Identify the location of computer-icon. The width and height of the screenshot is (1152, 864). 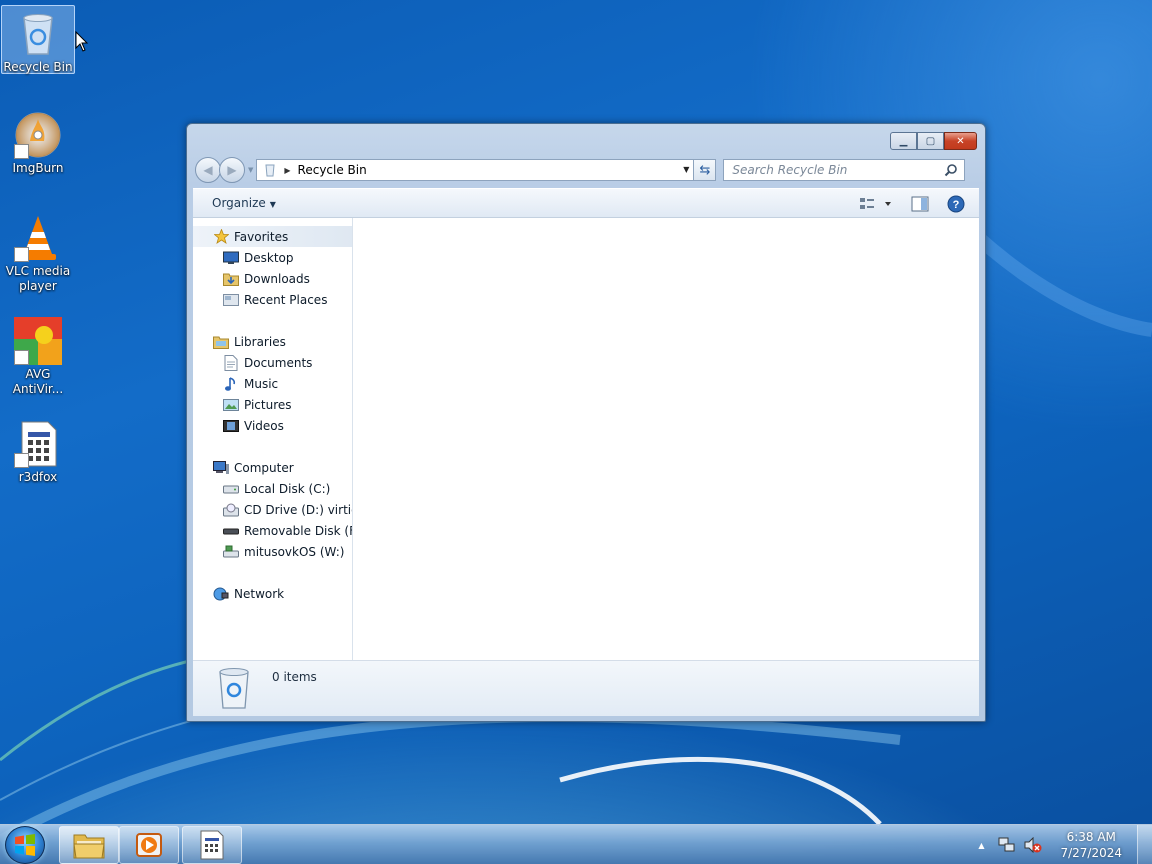
(221, 468).